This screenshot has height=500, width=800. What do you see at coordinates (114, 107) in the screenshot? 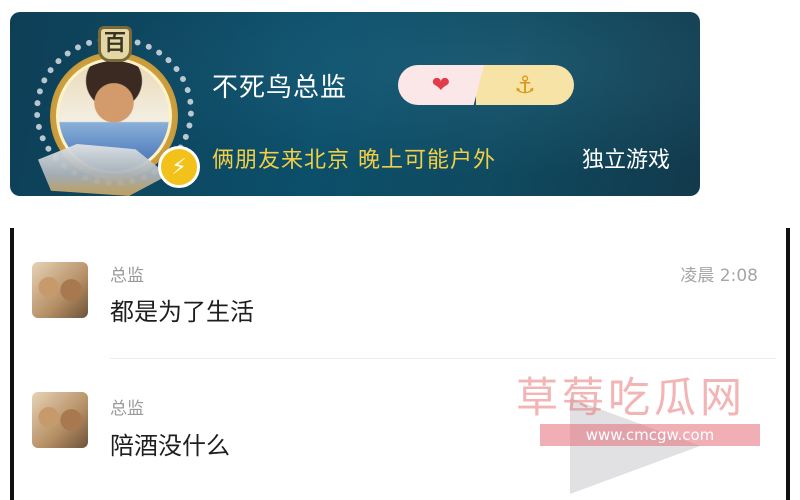
I see `avatar-frame: 百 ⚡` at bounding box center [114, 107].